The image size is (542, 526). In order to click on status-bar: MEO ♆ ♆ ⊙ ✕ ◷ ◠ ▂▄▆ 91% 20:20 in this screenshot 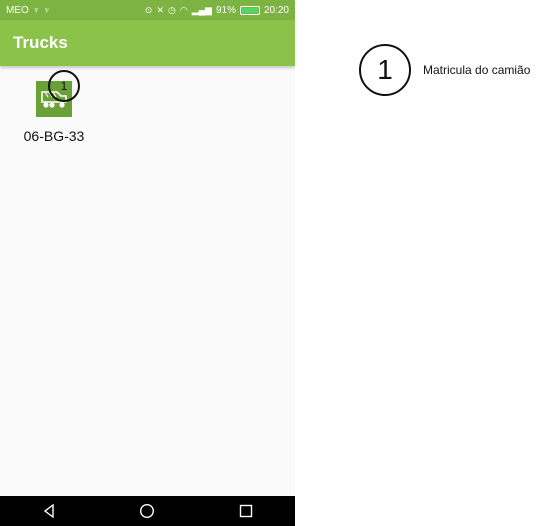, I will do `click(147, 10)`.